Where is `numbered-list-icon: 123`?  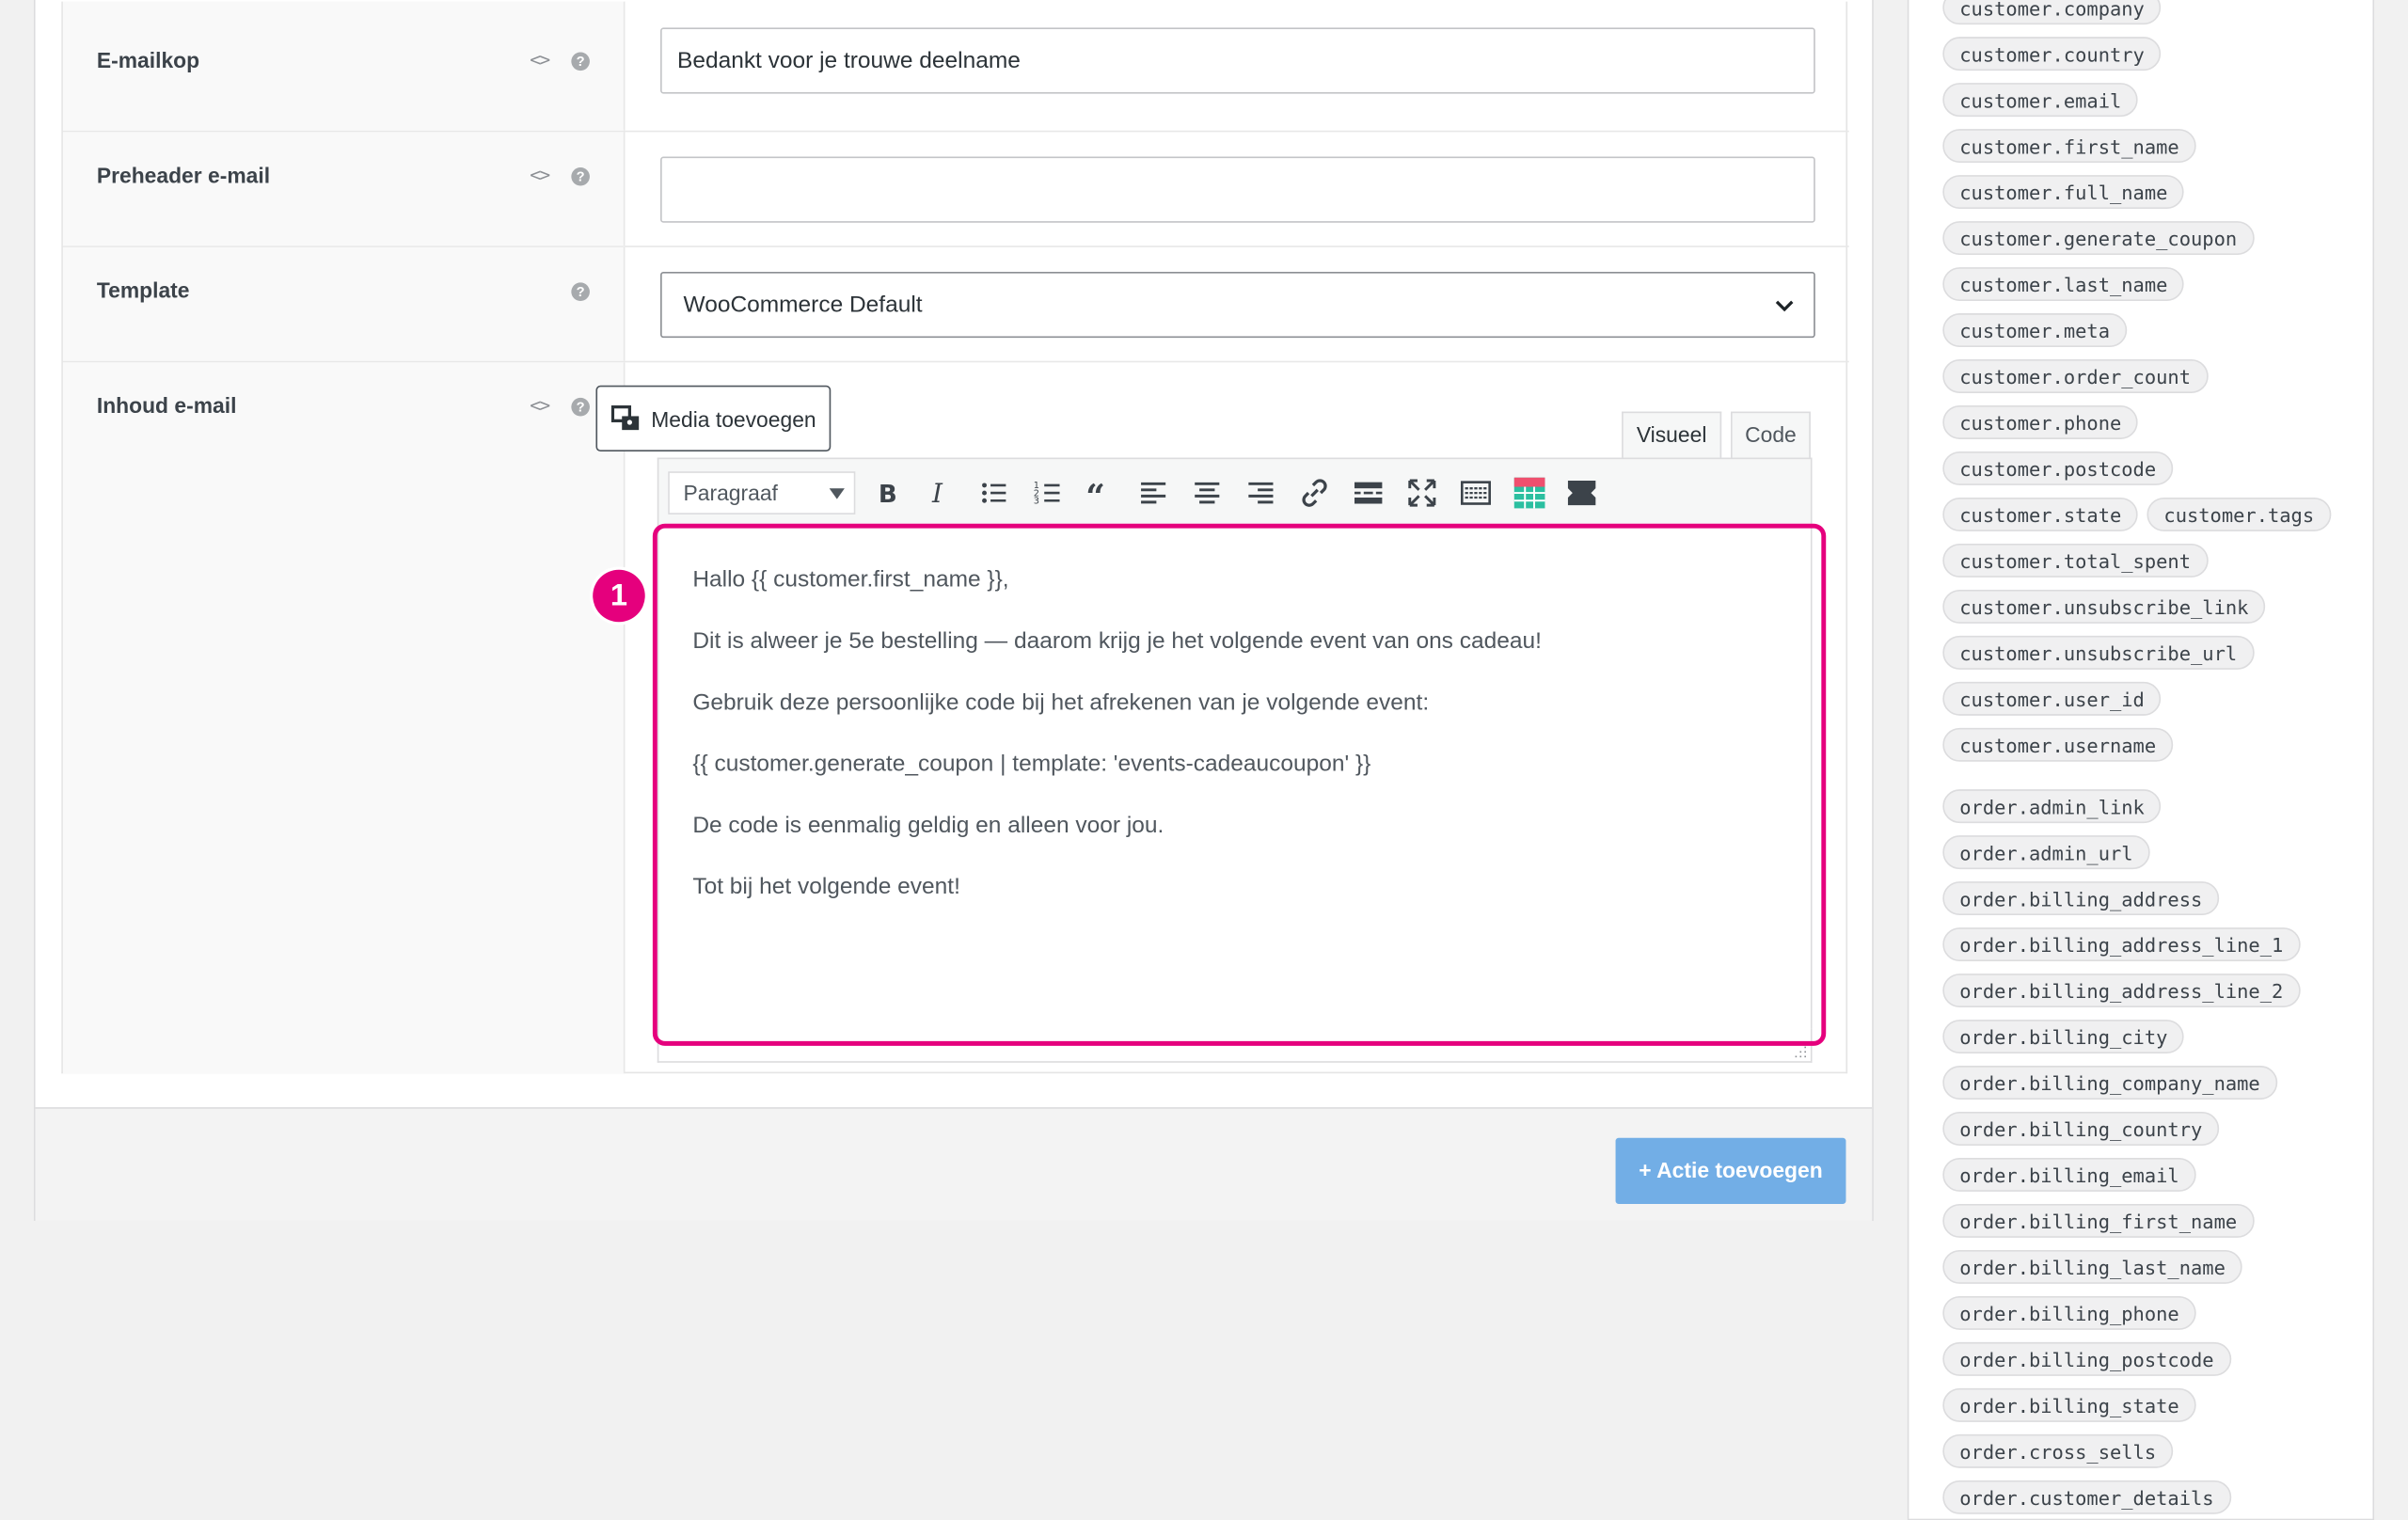 numbered-list-icon: 123 is located at coordinates (1048, 493).